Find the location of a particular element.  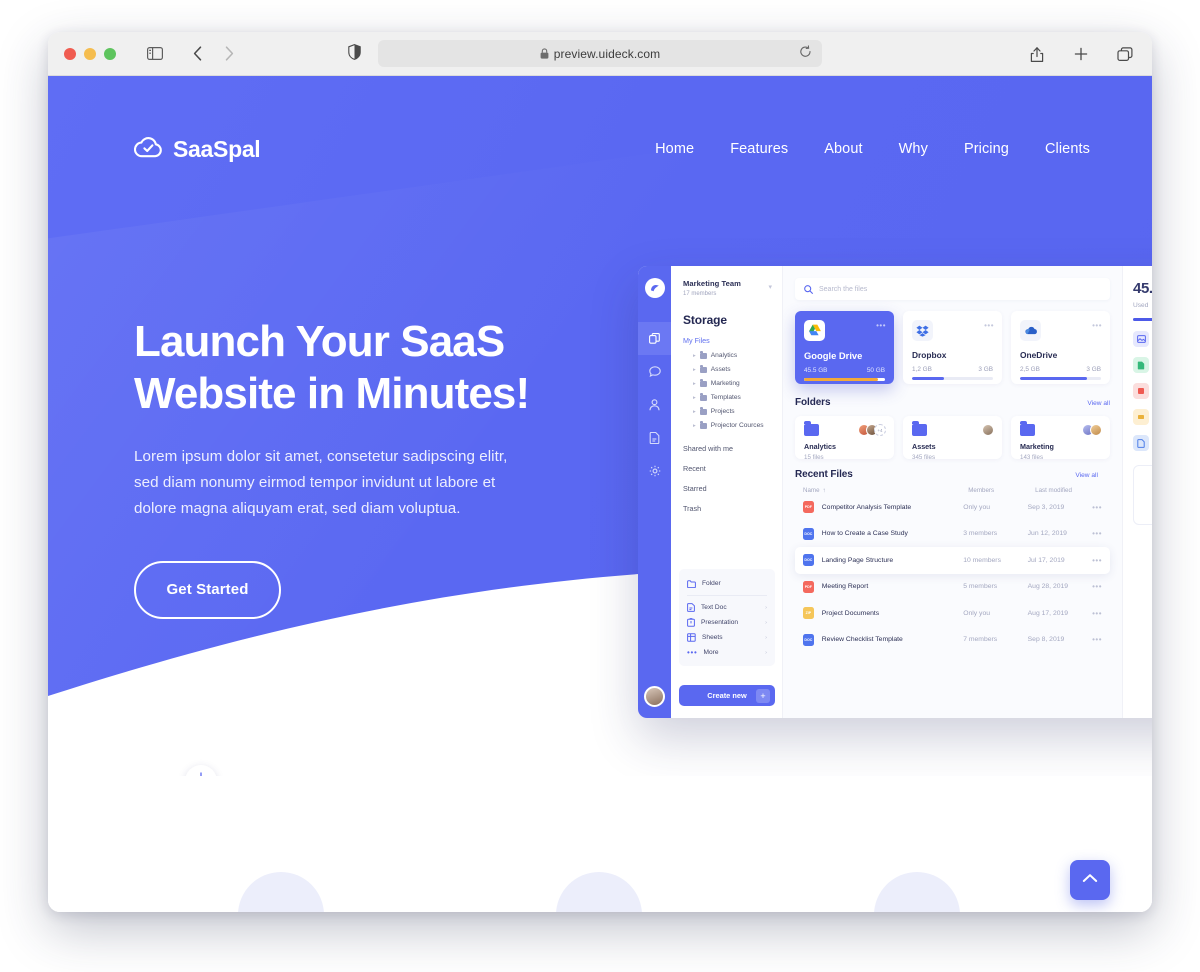

nav-item-why: Why is located at coordinates (913, 149).